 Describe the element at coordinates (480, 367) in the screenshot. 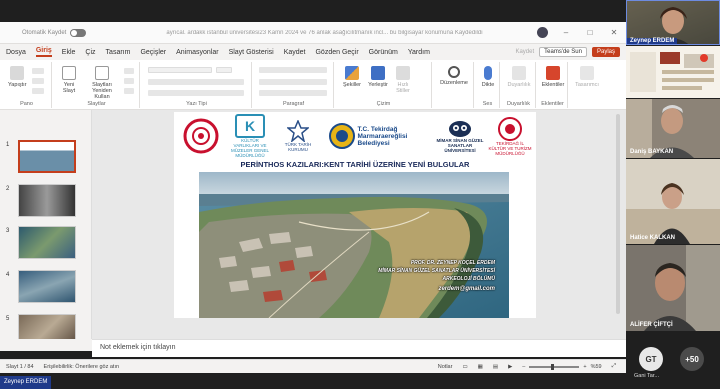

I see `slide-sorter-icon: ▦` at that location.